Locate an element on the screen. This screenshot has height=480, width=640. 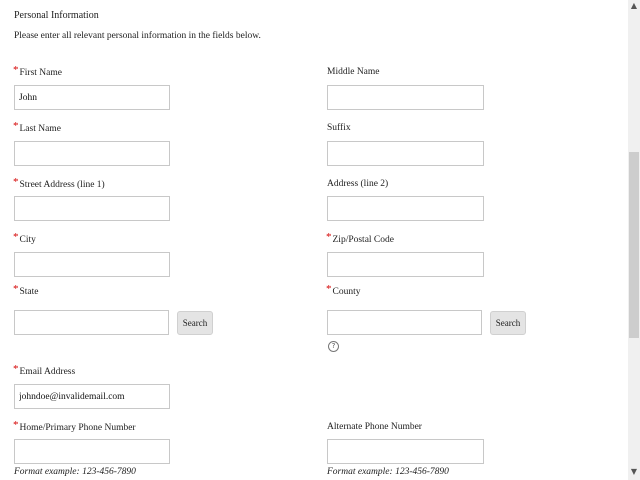
home-phone-label: *Home/Primary Phone Number is located at coordinates (74, 426).